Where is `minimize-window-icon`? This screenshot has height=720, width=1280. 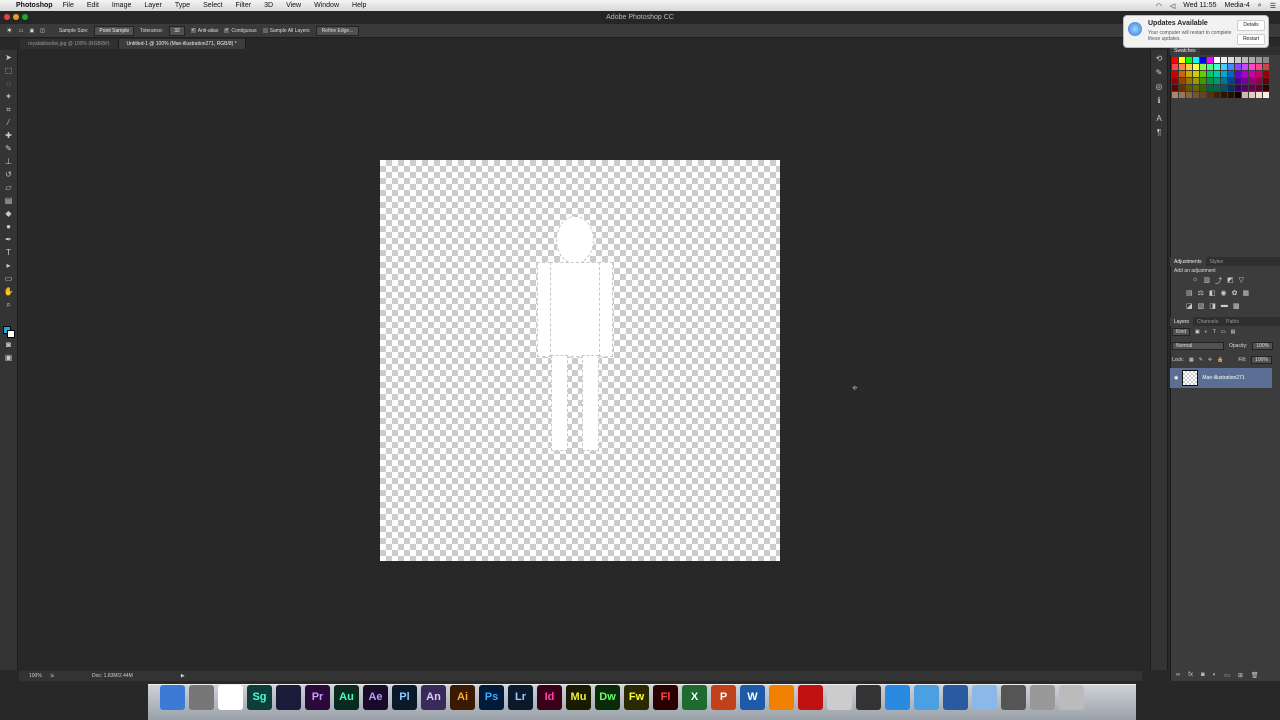 minimize-window-icon is located at coordinates (16, 17).